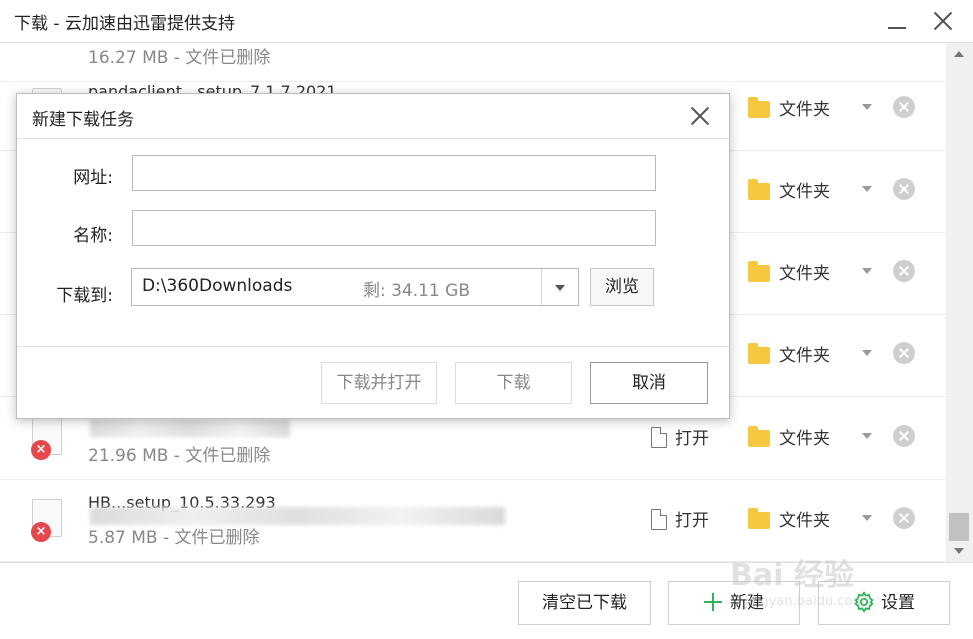 The height and width of the screenshot is (639, 973). What do you see at coordinates (959, 551) in the screenshot?
I see `scroll-down-icon` at bounding box center [959, 551].